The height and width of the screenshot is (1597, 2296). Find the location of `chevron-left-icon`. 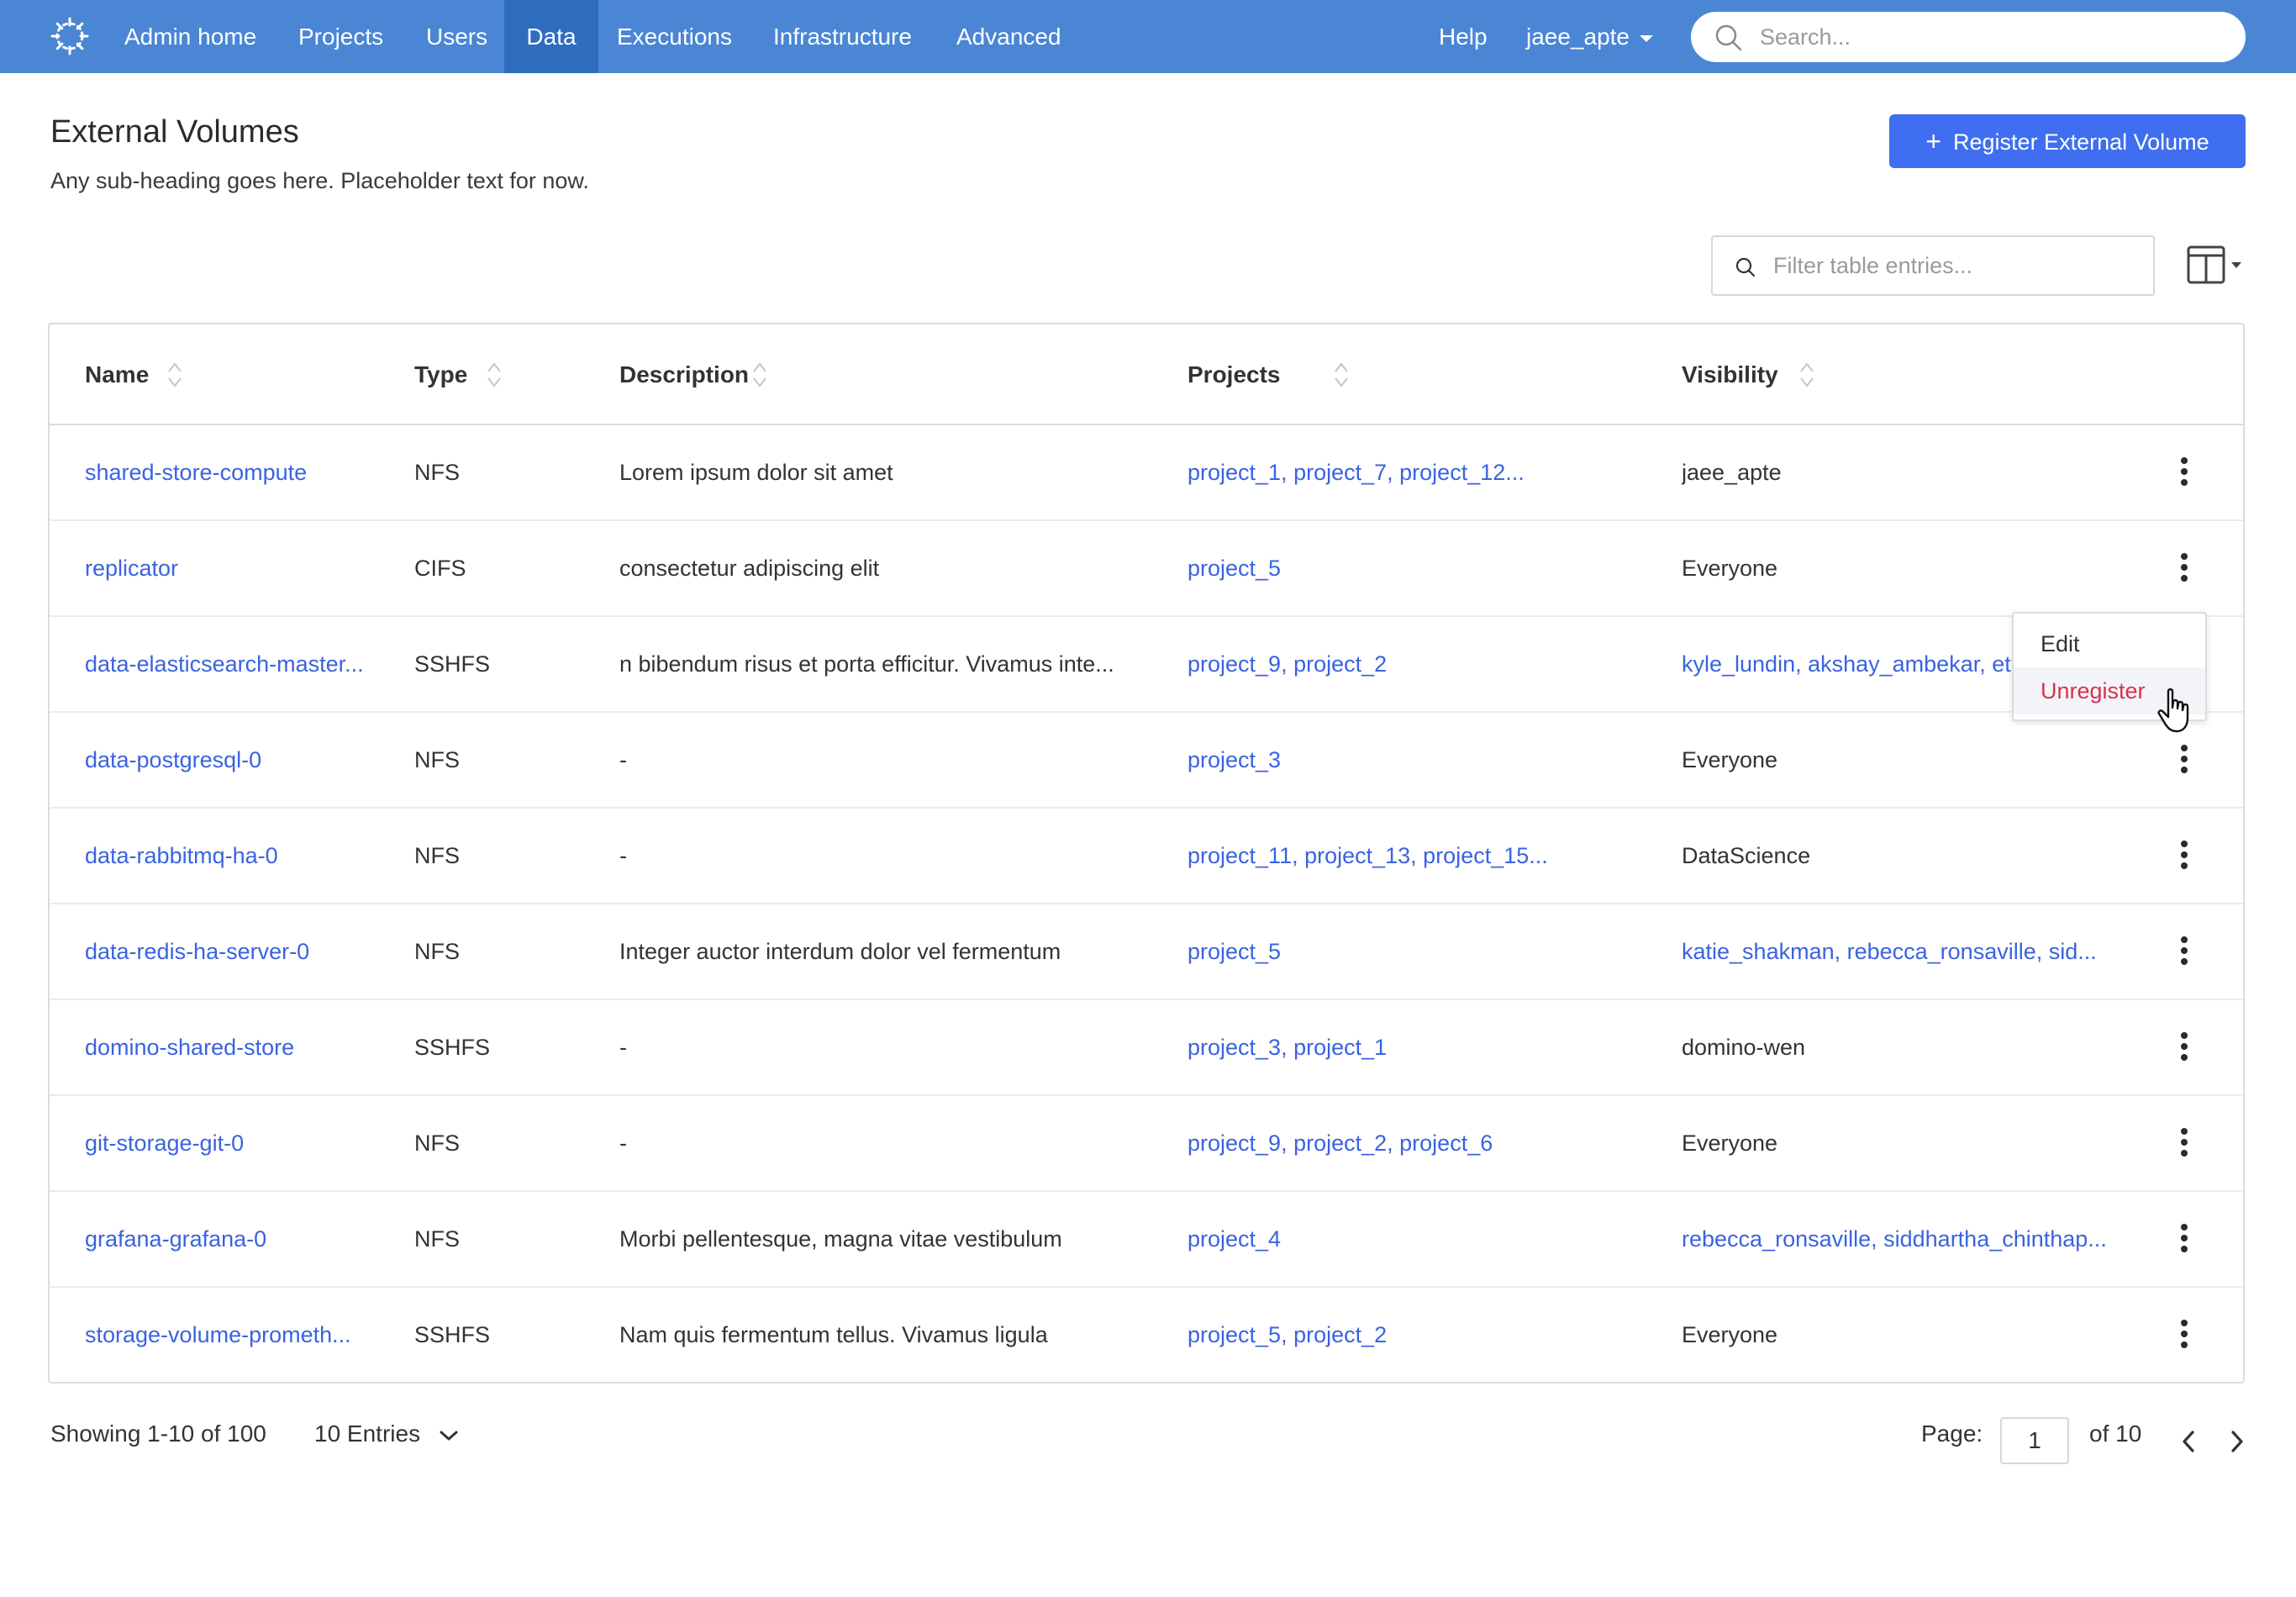

chevron-left-icon is located at coordinates (2189, 1441).